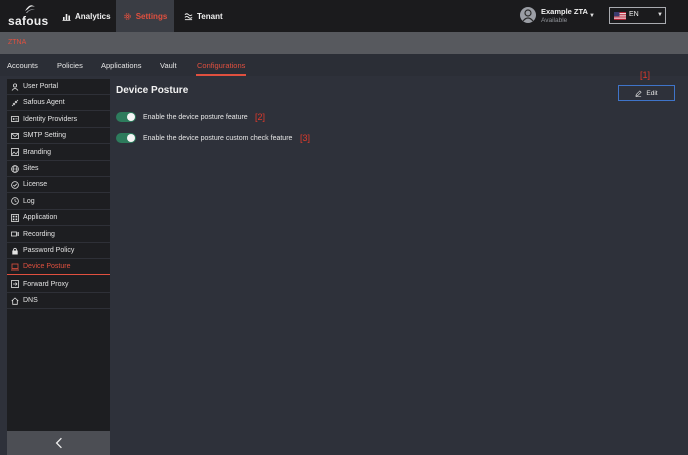 Image resolution: width=688 pixels, height=455 pixels. What do you see at coordinates (15, 234) in the screenshot?
I see `video-icon` at bounding box center [15, 234].